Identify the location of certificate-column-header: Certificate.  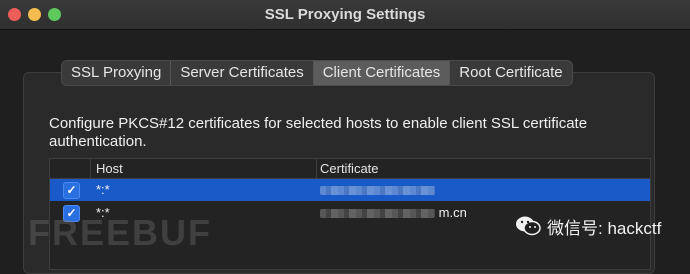
(349, 168).